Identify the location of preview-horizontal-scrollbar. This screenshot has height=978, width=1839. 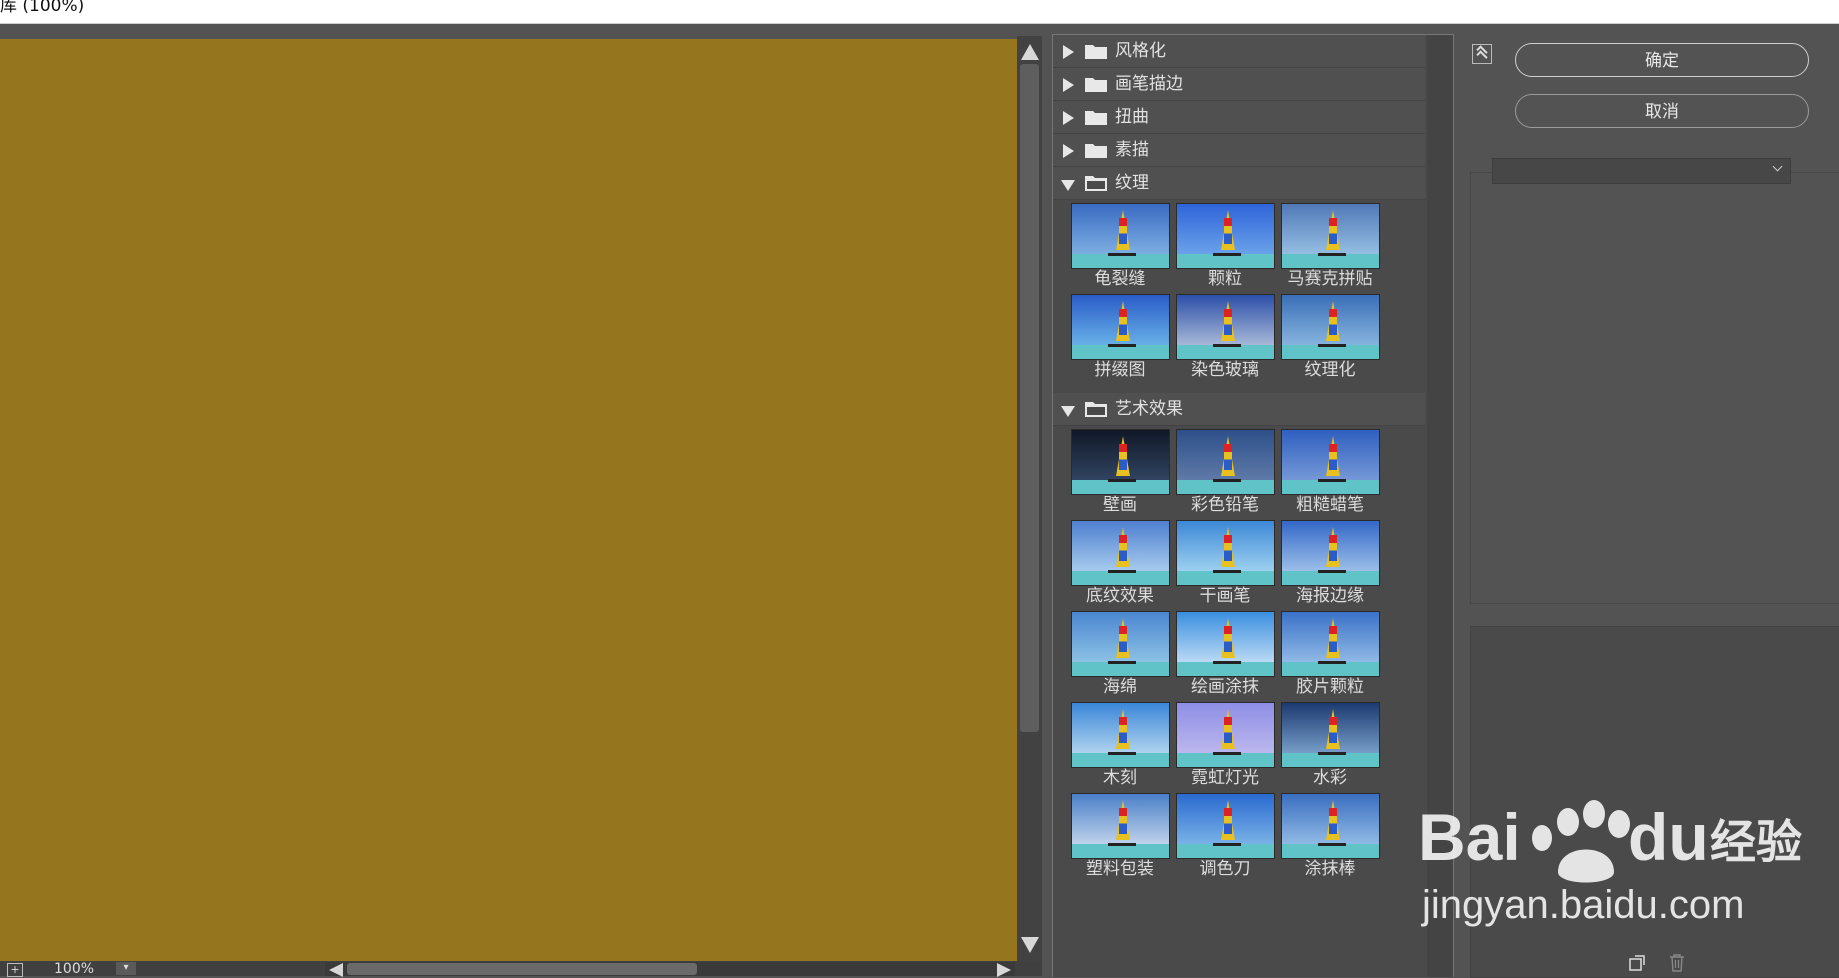
(670, 969).